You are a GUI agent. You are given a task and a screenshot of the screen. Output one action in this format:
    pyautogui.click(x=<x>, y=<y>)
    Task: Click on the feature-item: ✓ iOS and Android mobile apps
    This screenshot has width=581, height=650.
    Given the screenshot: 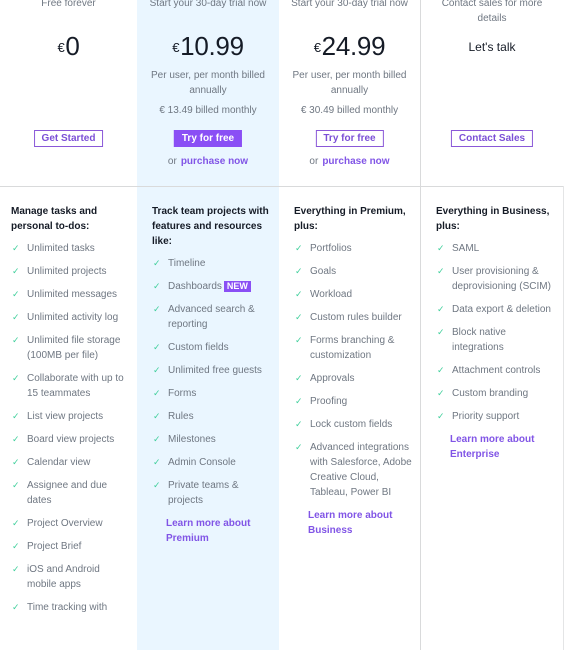 What is the action you would take?
    pyautogui.click(x=56, y=577)
    